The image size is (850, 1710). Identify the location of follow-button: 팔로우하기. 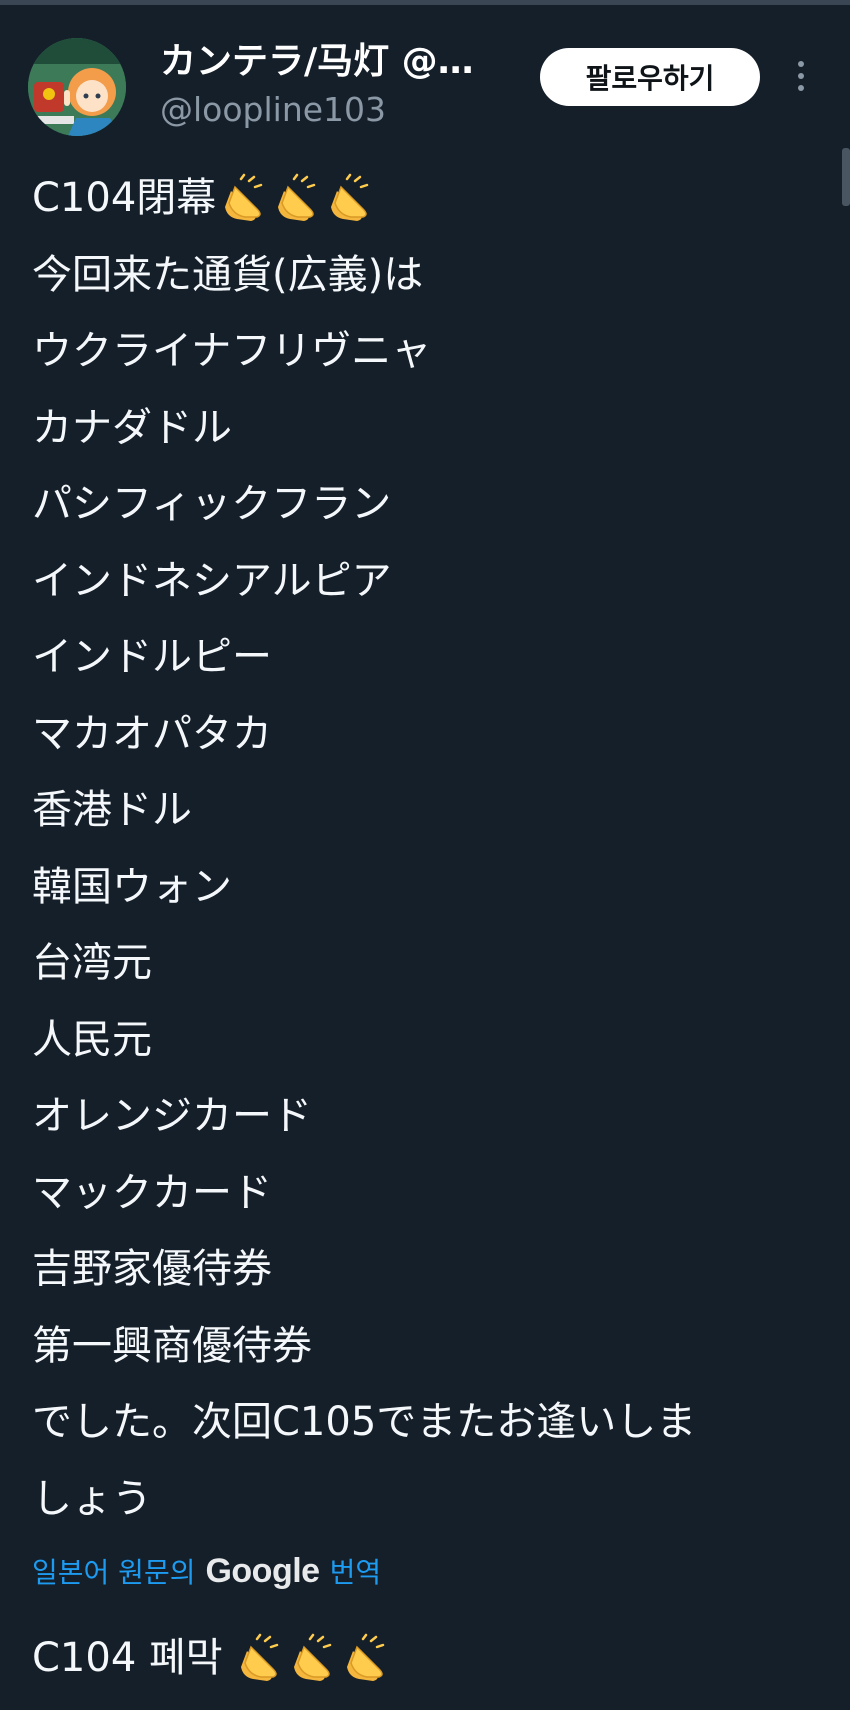
(650, 77).